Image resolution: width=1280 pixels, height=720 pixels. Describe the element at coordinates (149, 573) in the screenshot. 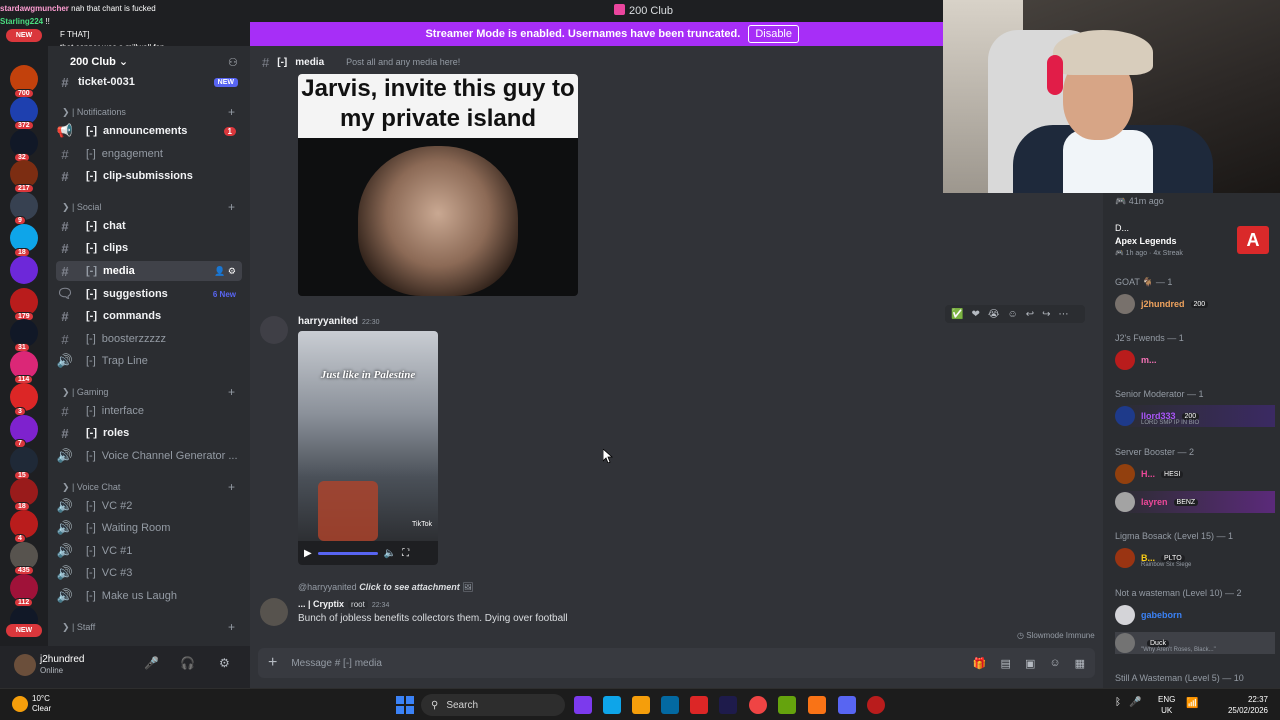

I see `channel-vc3: 🔊 [-] VC #3` at that location.